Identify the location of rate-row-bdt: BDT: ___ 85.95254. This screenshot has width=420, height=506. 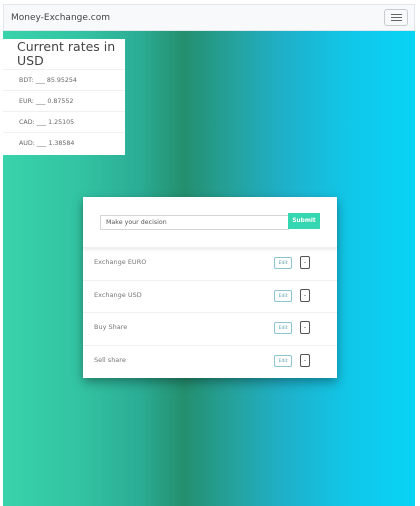
(64, 79).